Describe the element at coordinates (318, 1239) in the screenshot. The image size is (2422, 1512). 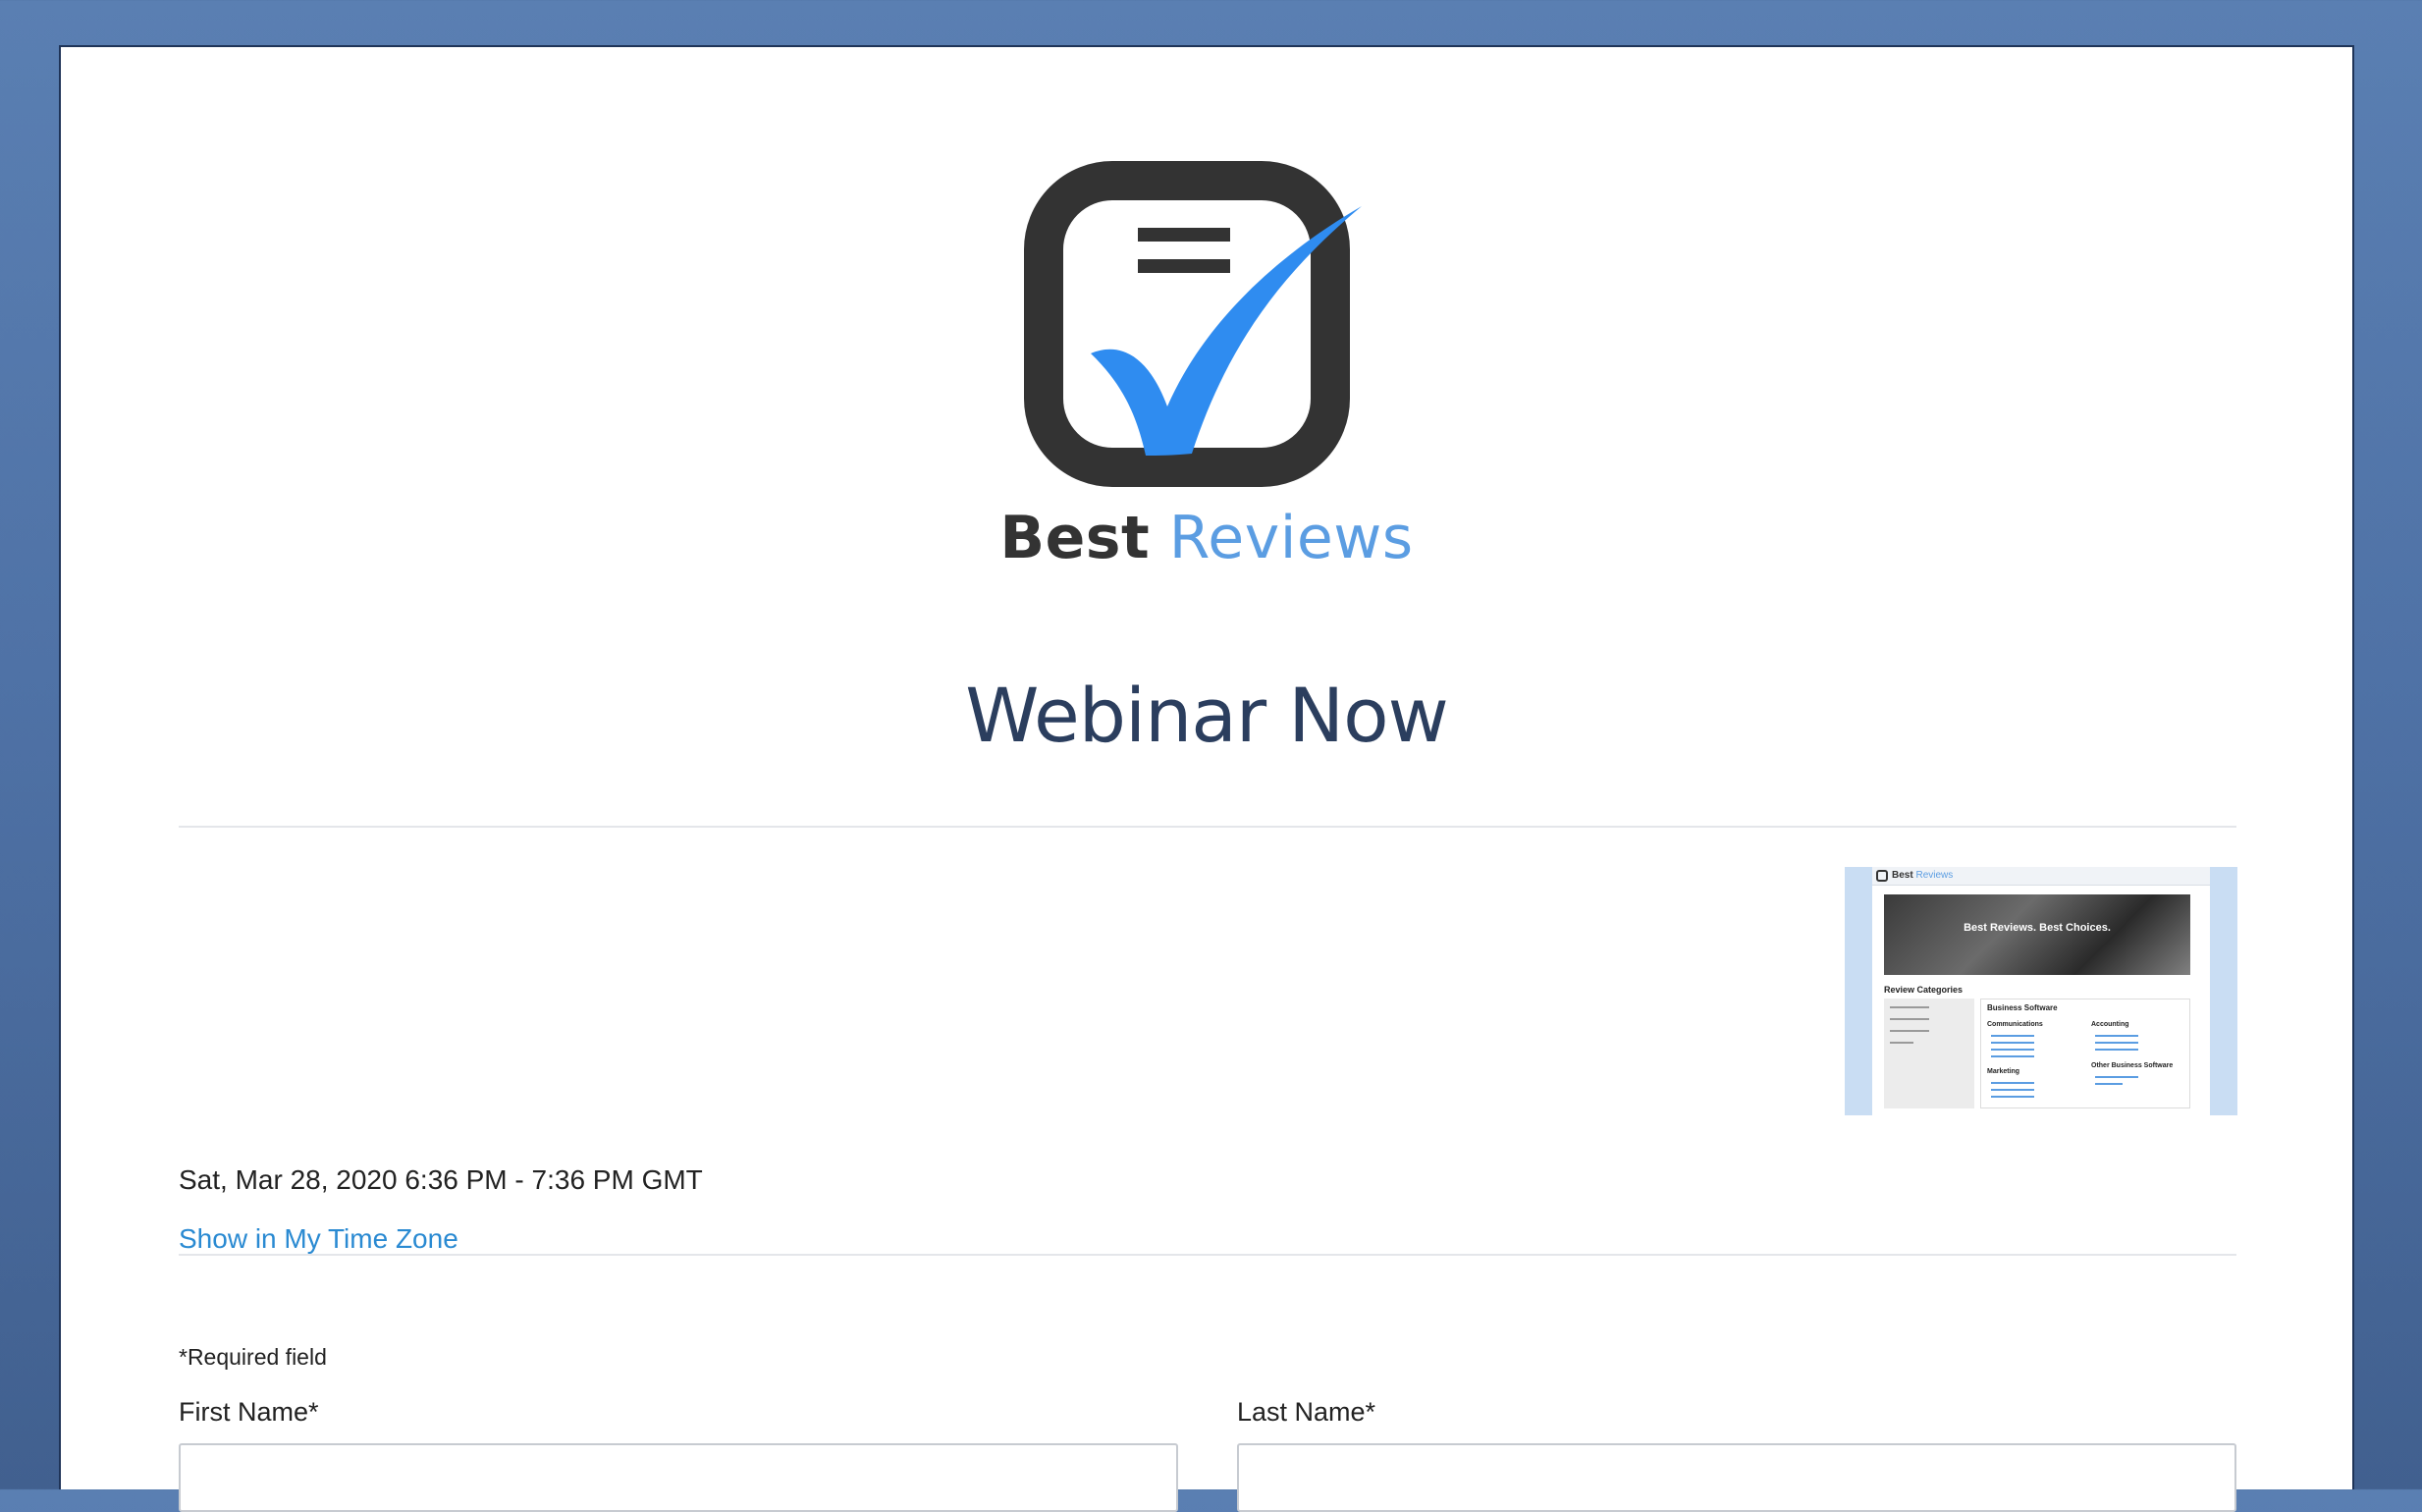
I see `show-my-timezone-link: Show in My Time Zone` at that location.